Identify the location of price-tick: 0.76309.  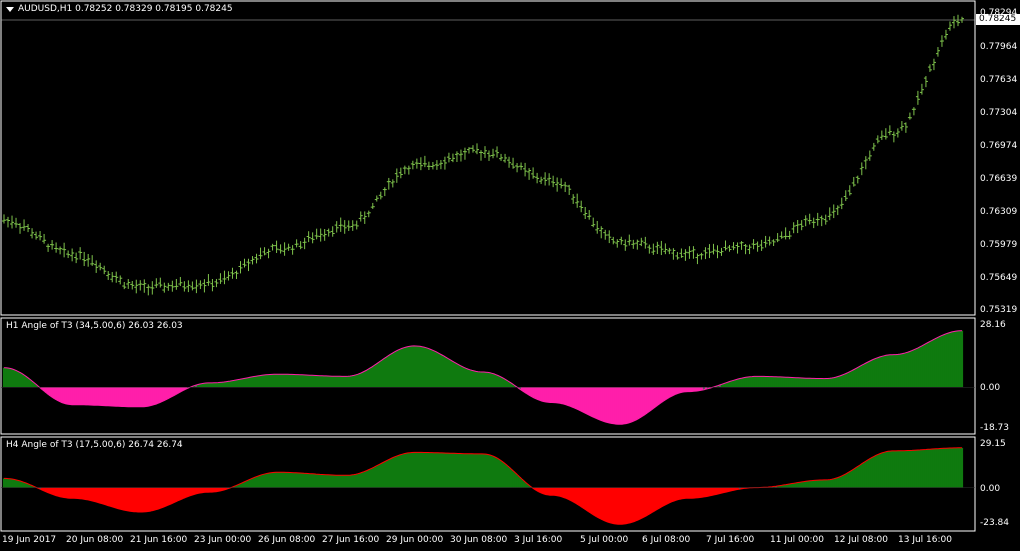
(999, 212).